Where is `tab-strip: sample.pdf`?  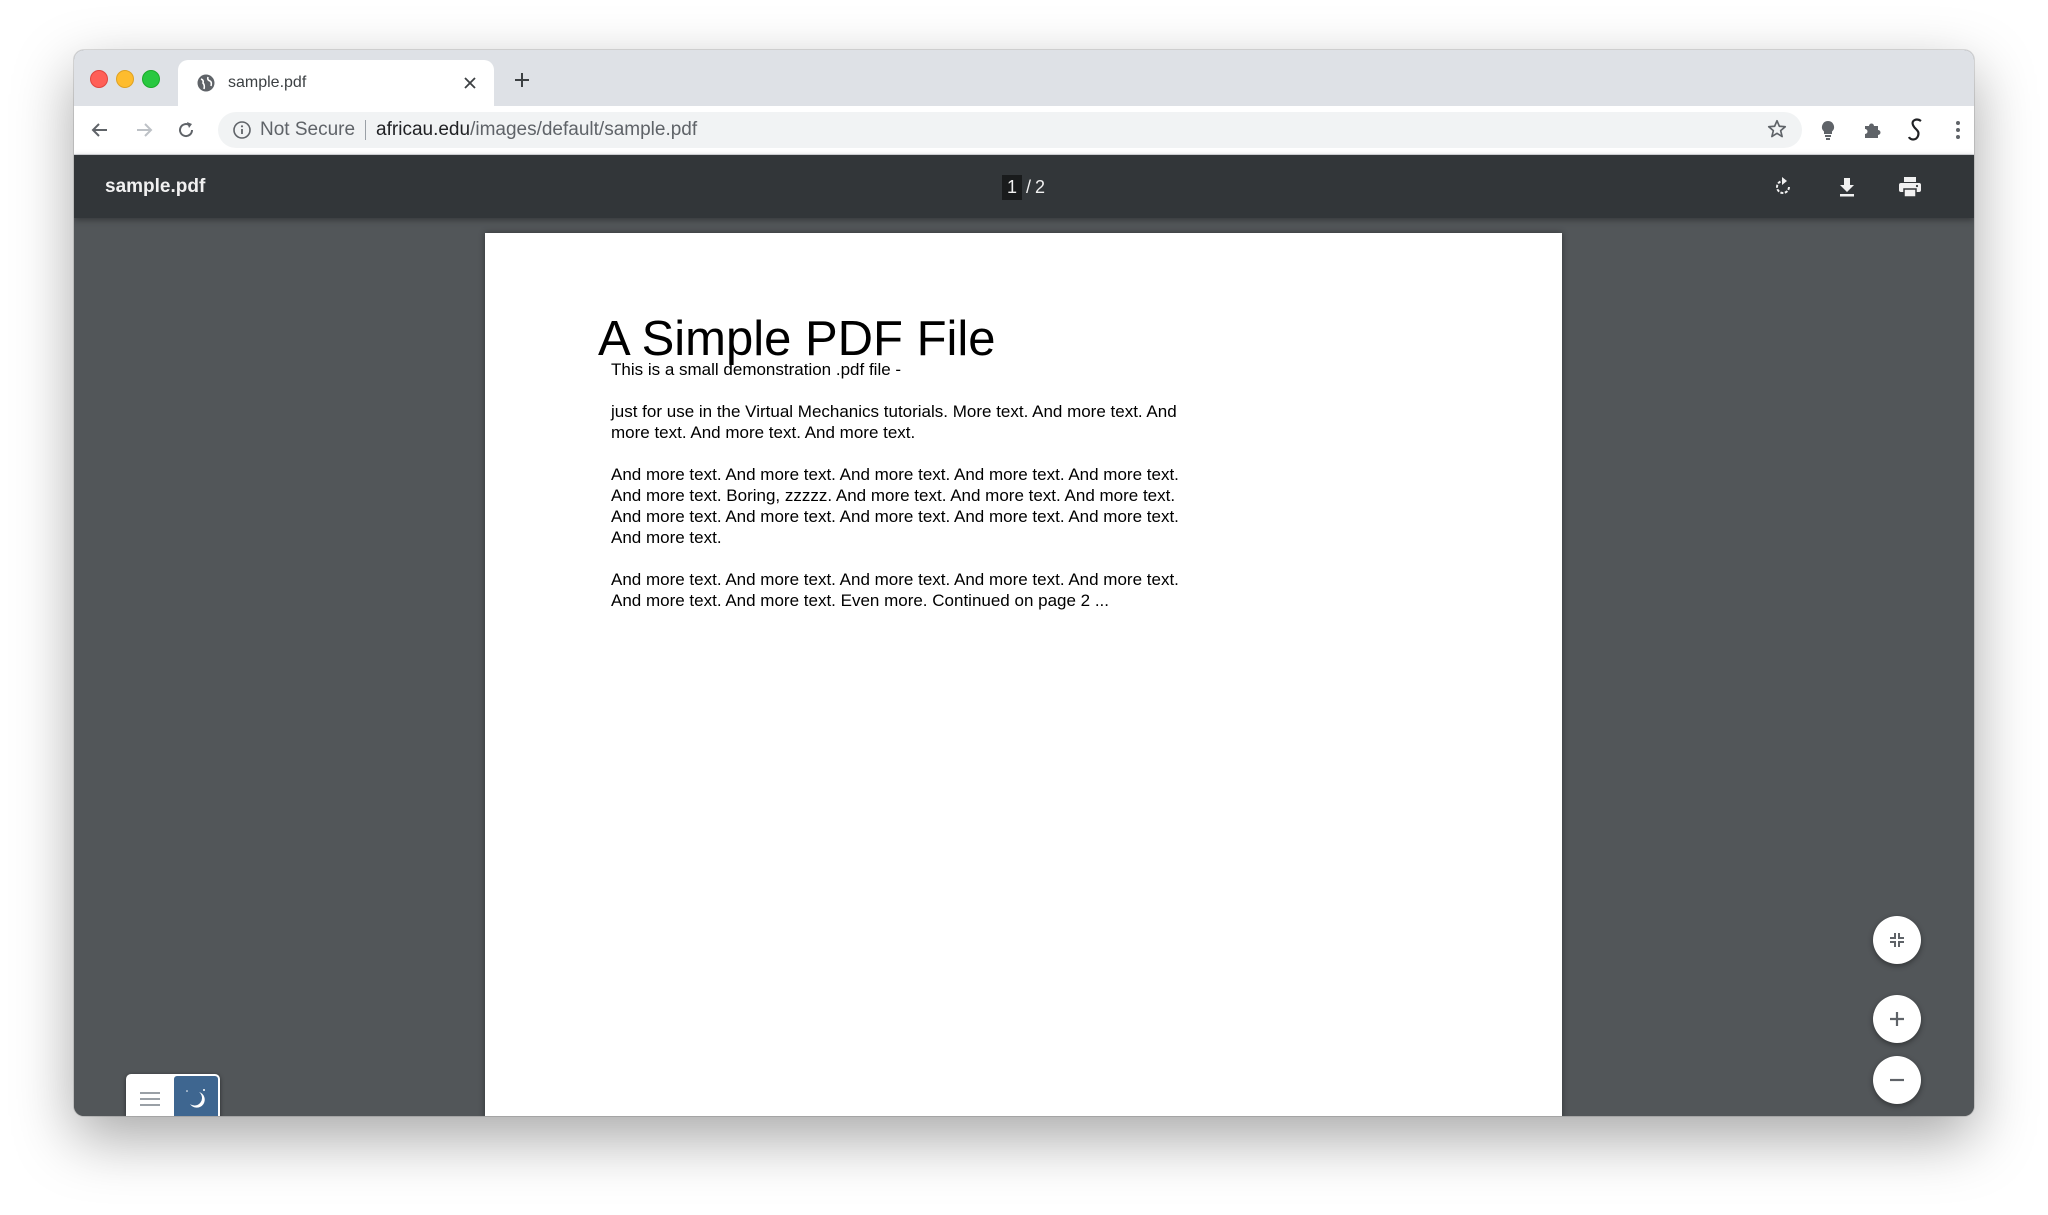 tab-strip: sample.pdf is located at coordinates (1024, 78).